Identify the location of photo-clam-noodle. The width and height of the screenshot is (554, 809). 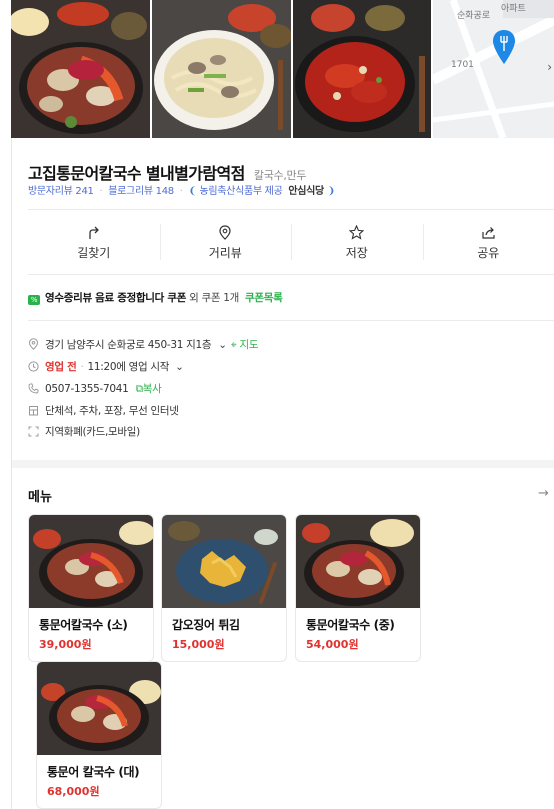
(221, 69).